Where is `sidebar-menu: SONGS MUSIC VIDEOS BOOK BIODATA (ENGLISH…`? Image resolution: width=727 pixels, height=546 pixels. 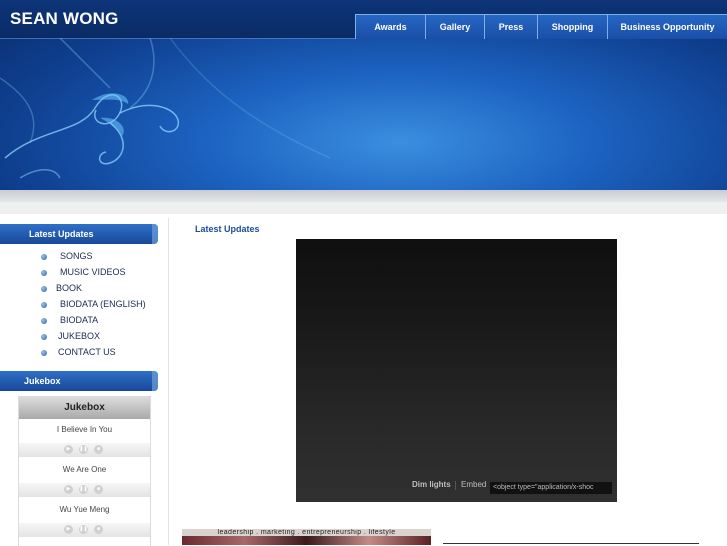 sidebar-menu: SONGS MUSIC VIDEOS BOOK BIODATA (ENGLISH… is located at coordinates (80, 305).